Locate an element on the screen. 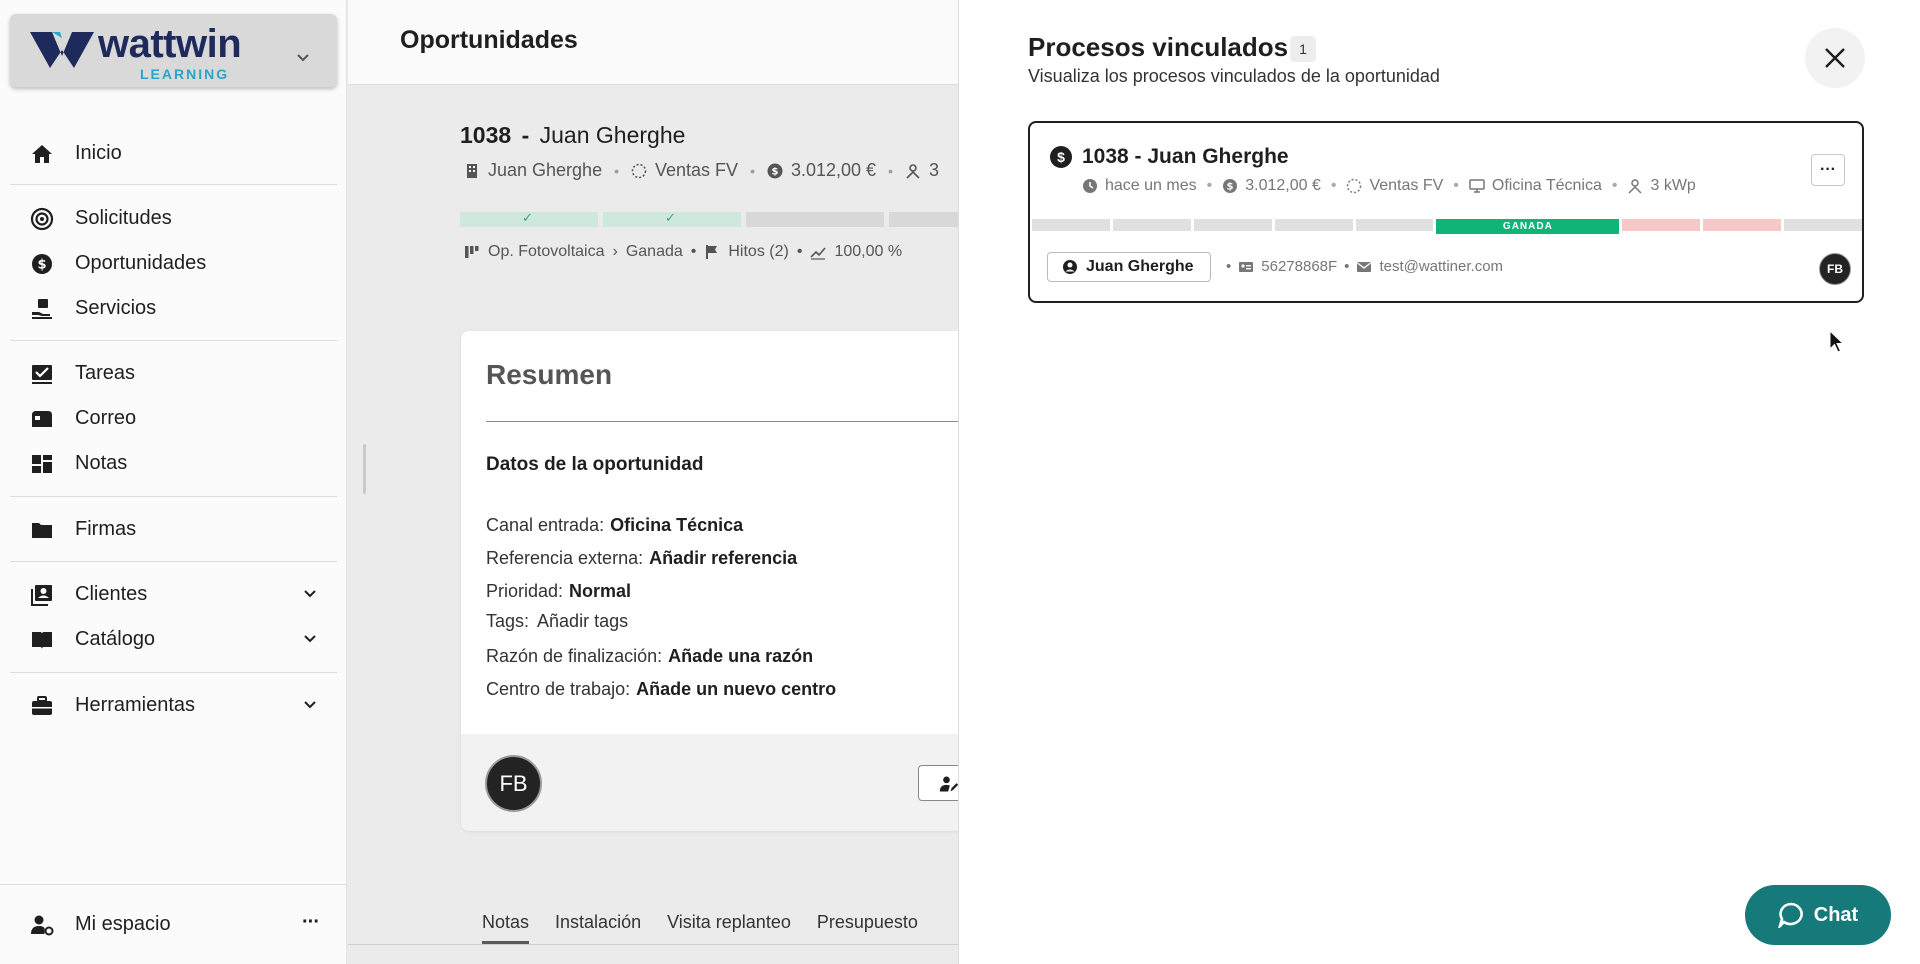 The width and height of the screenshot is (1920, 964). sidebar-item-mi-espacio: Mi espacio ··· is located at coordinates (173, 924).